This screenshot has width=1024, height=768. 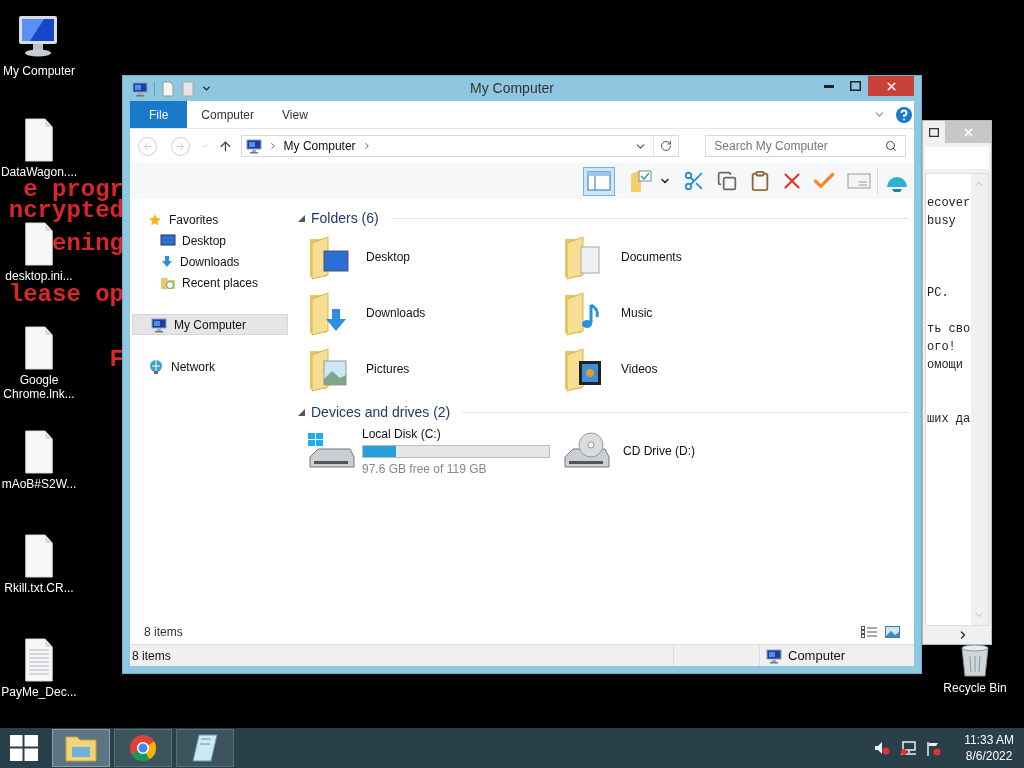 What do you see at coordinates (210, 261) in the screenshot?
I see `nav-item: Downloads` at bounding box center [210, 261].